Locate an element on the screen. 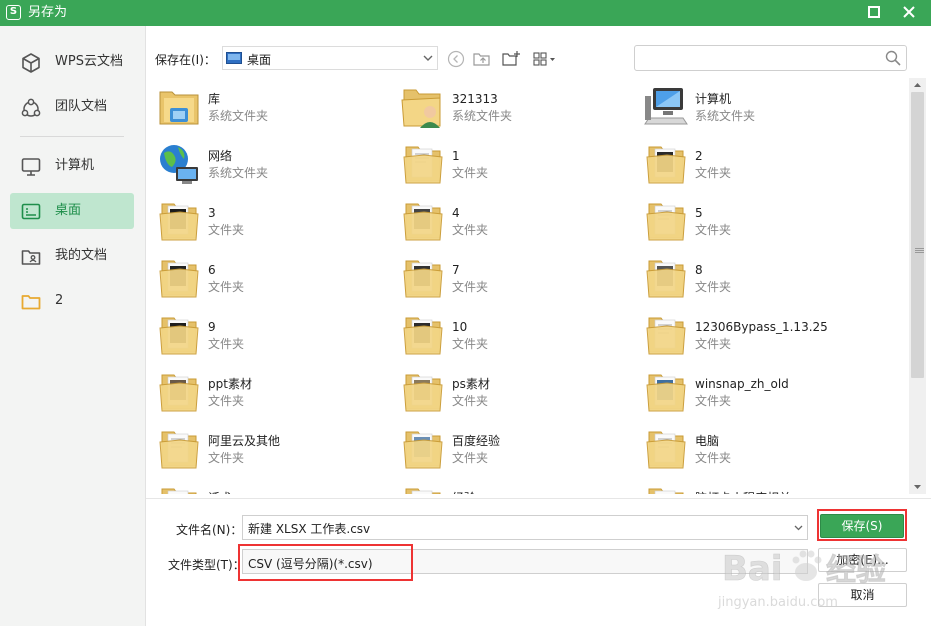 The height and width of the screenshot is (626, 931). file-name: 经验 is located at coordinates (464, 492).